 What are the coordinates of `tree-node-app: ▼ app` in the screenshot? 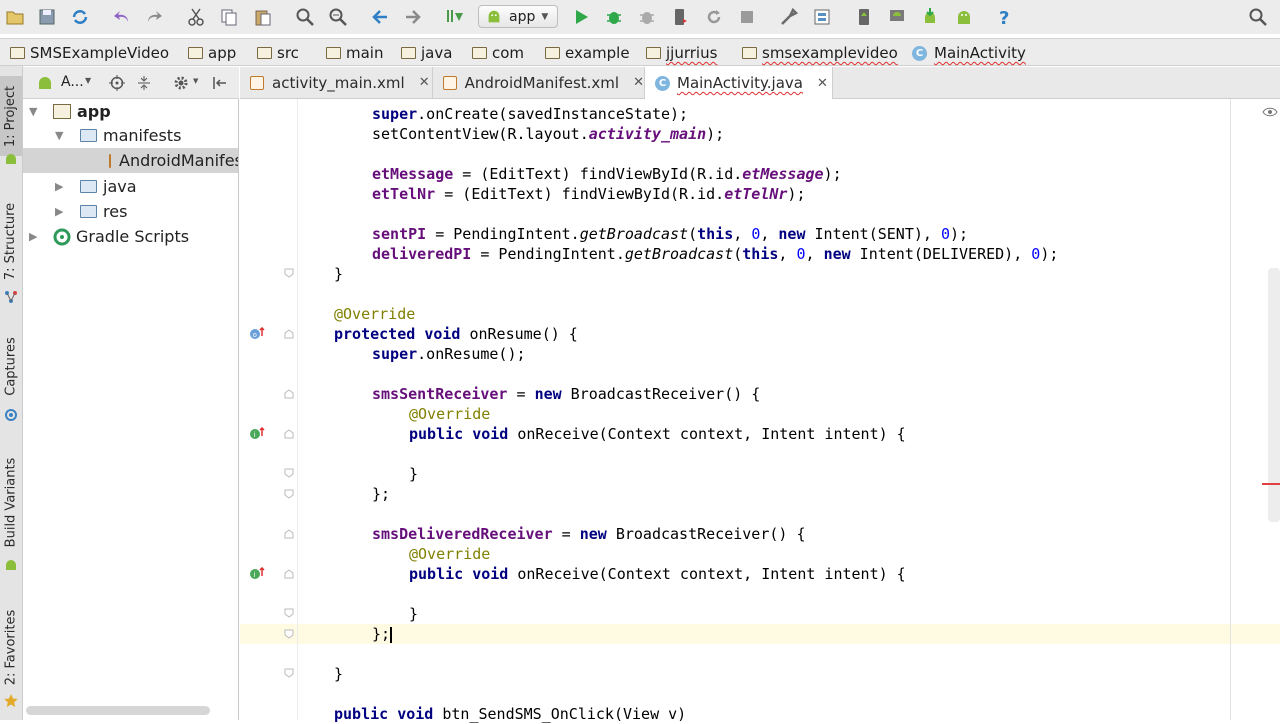 It's located at (130, 111).